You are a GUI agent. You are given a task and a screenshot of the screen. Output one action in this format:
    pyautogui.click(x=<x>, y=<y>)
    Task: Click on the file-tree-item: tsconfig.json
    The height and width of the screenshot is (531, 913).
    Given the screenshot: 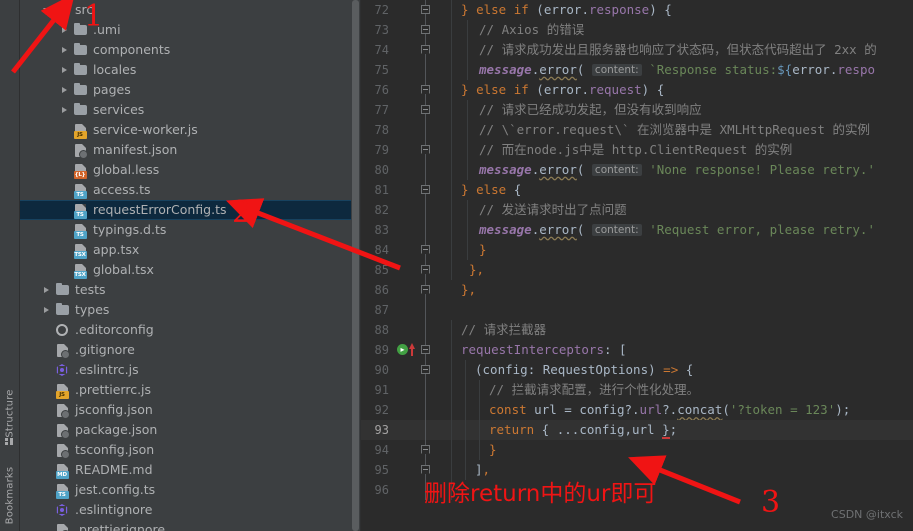 What is the action you would take?
    pyautogui.click(x=190, y=450)
    